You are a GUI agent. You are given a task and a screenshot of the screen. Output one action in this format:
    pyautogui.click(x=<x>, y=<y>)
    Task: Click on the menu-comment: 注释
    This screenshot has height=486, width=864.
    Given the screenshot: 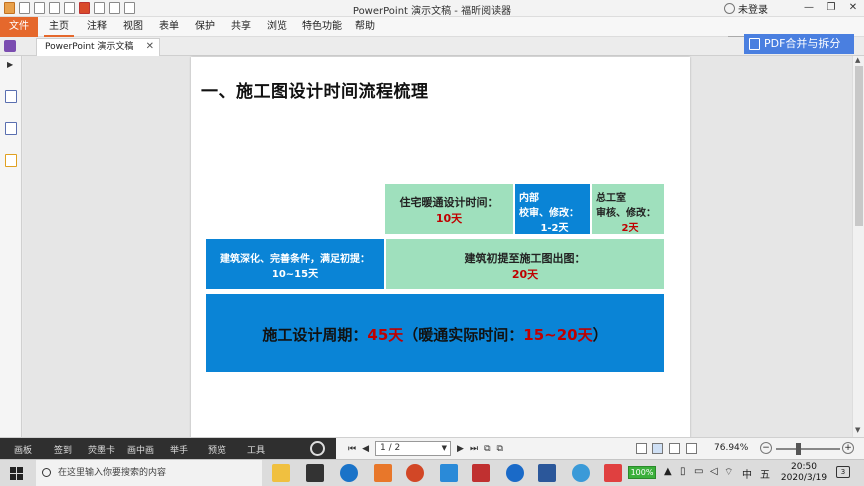 What is the action you would take?
    pyautogui.click(x=97, y=27)
    